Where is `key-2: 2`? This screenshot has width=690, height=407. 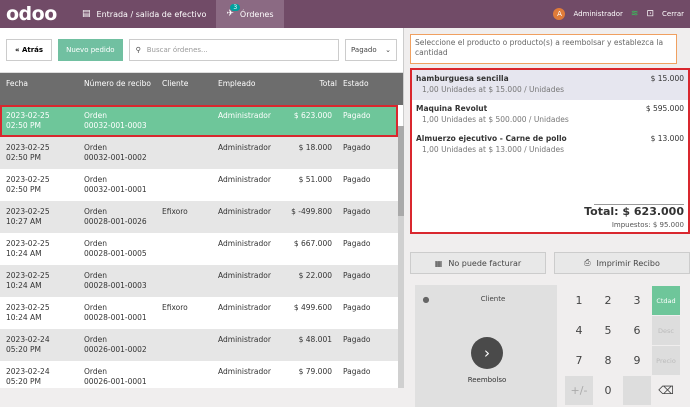
key-2: 2 is located at coordinates (608, 300).